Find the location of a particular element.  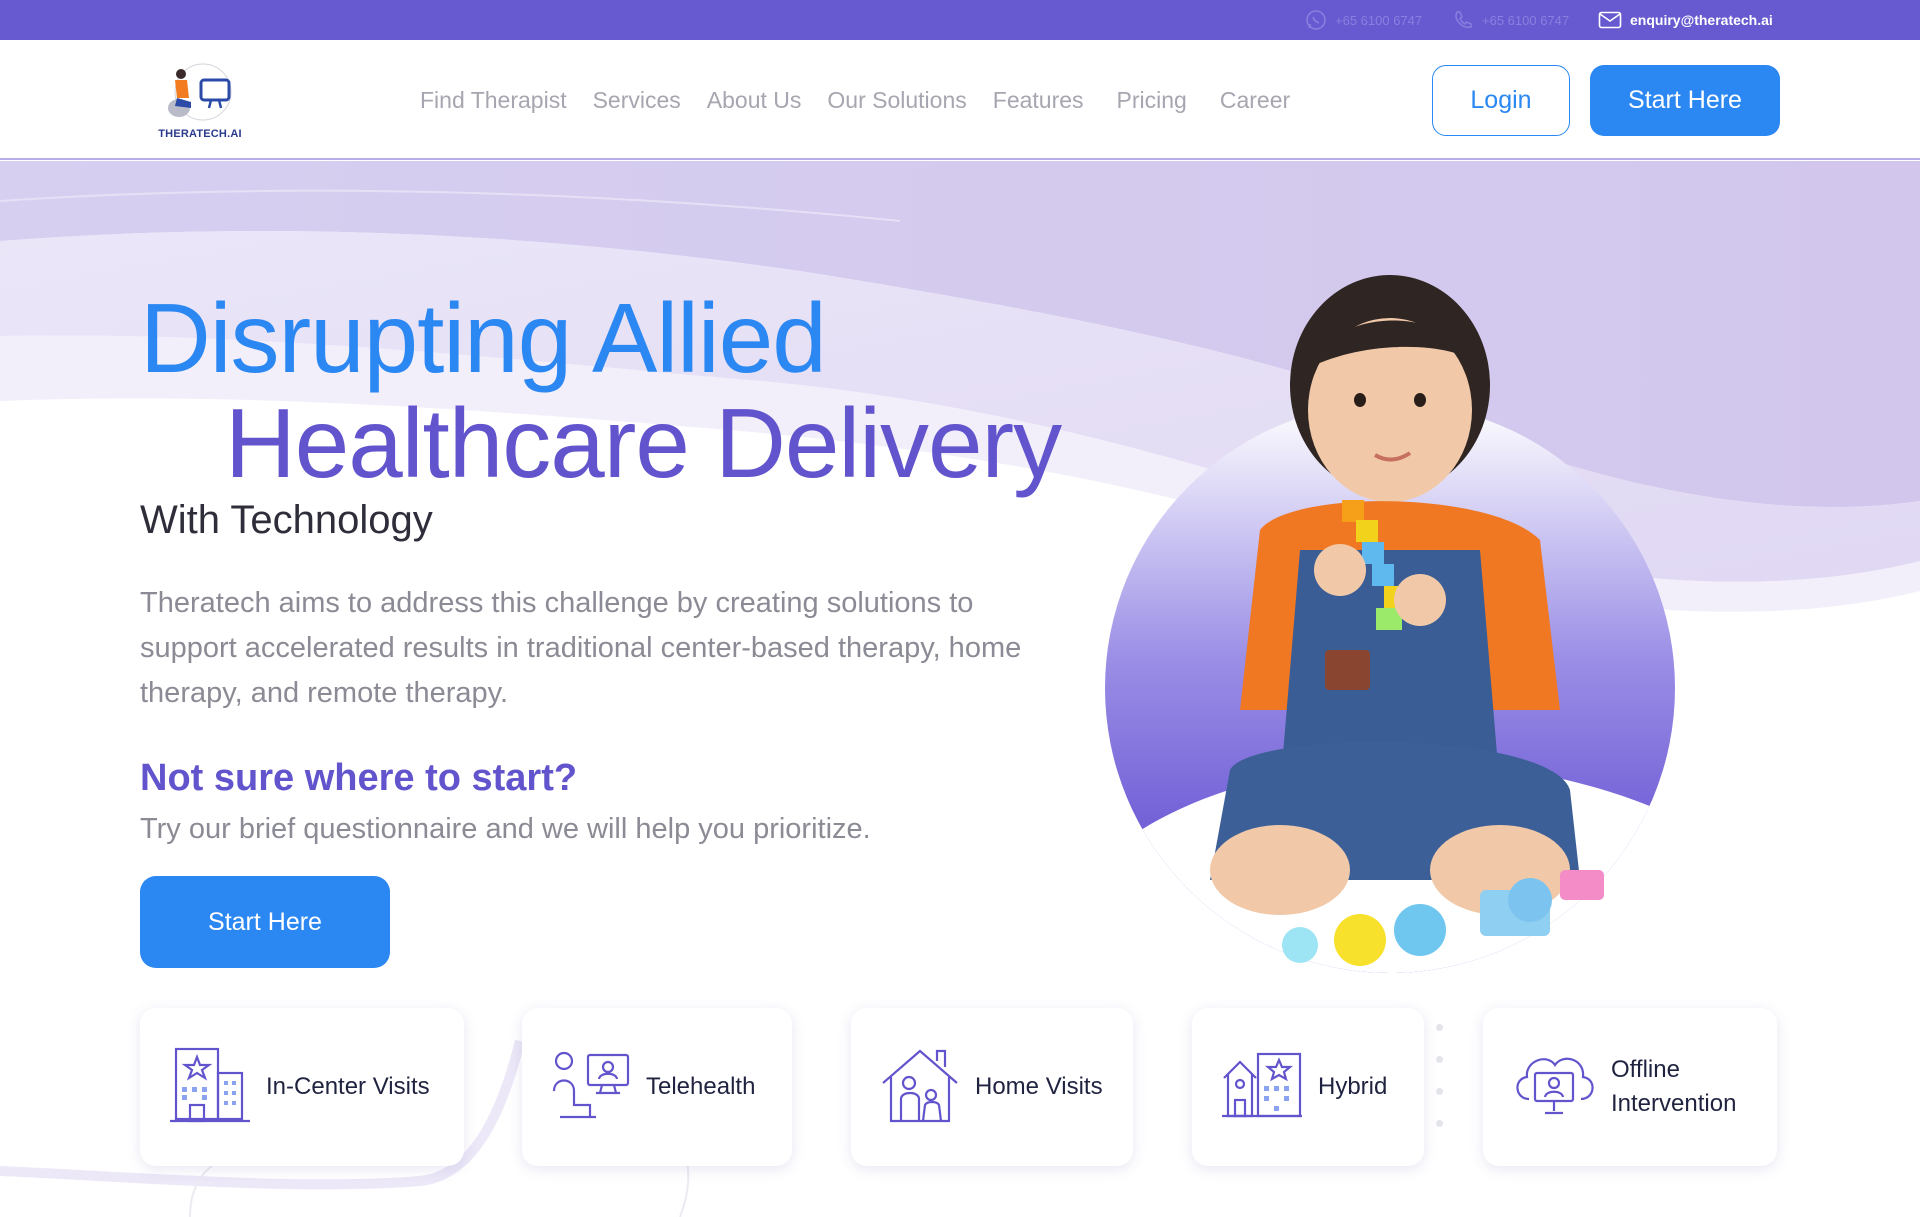

service-card-home-visits: Home Visits is located at coordinates (992, 1087).